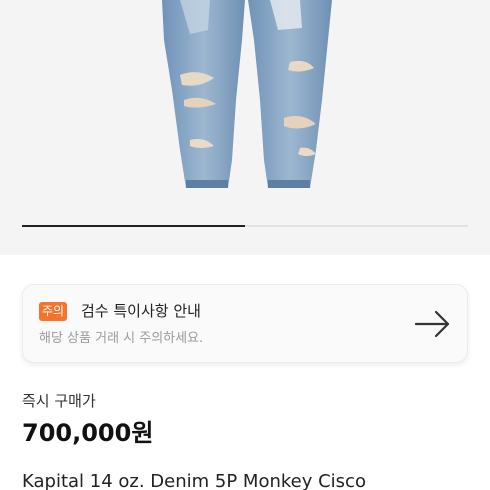  What do you see at coordinates (245, 323) in the screenshot?
I see `inspection-notice-card: 주의 검수 특이사항 안내 해당 상품 거래 시 주의하세요.` at bounding box center [245, 323].